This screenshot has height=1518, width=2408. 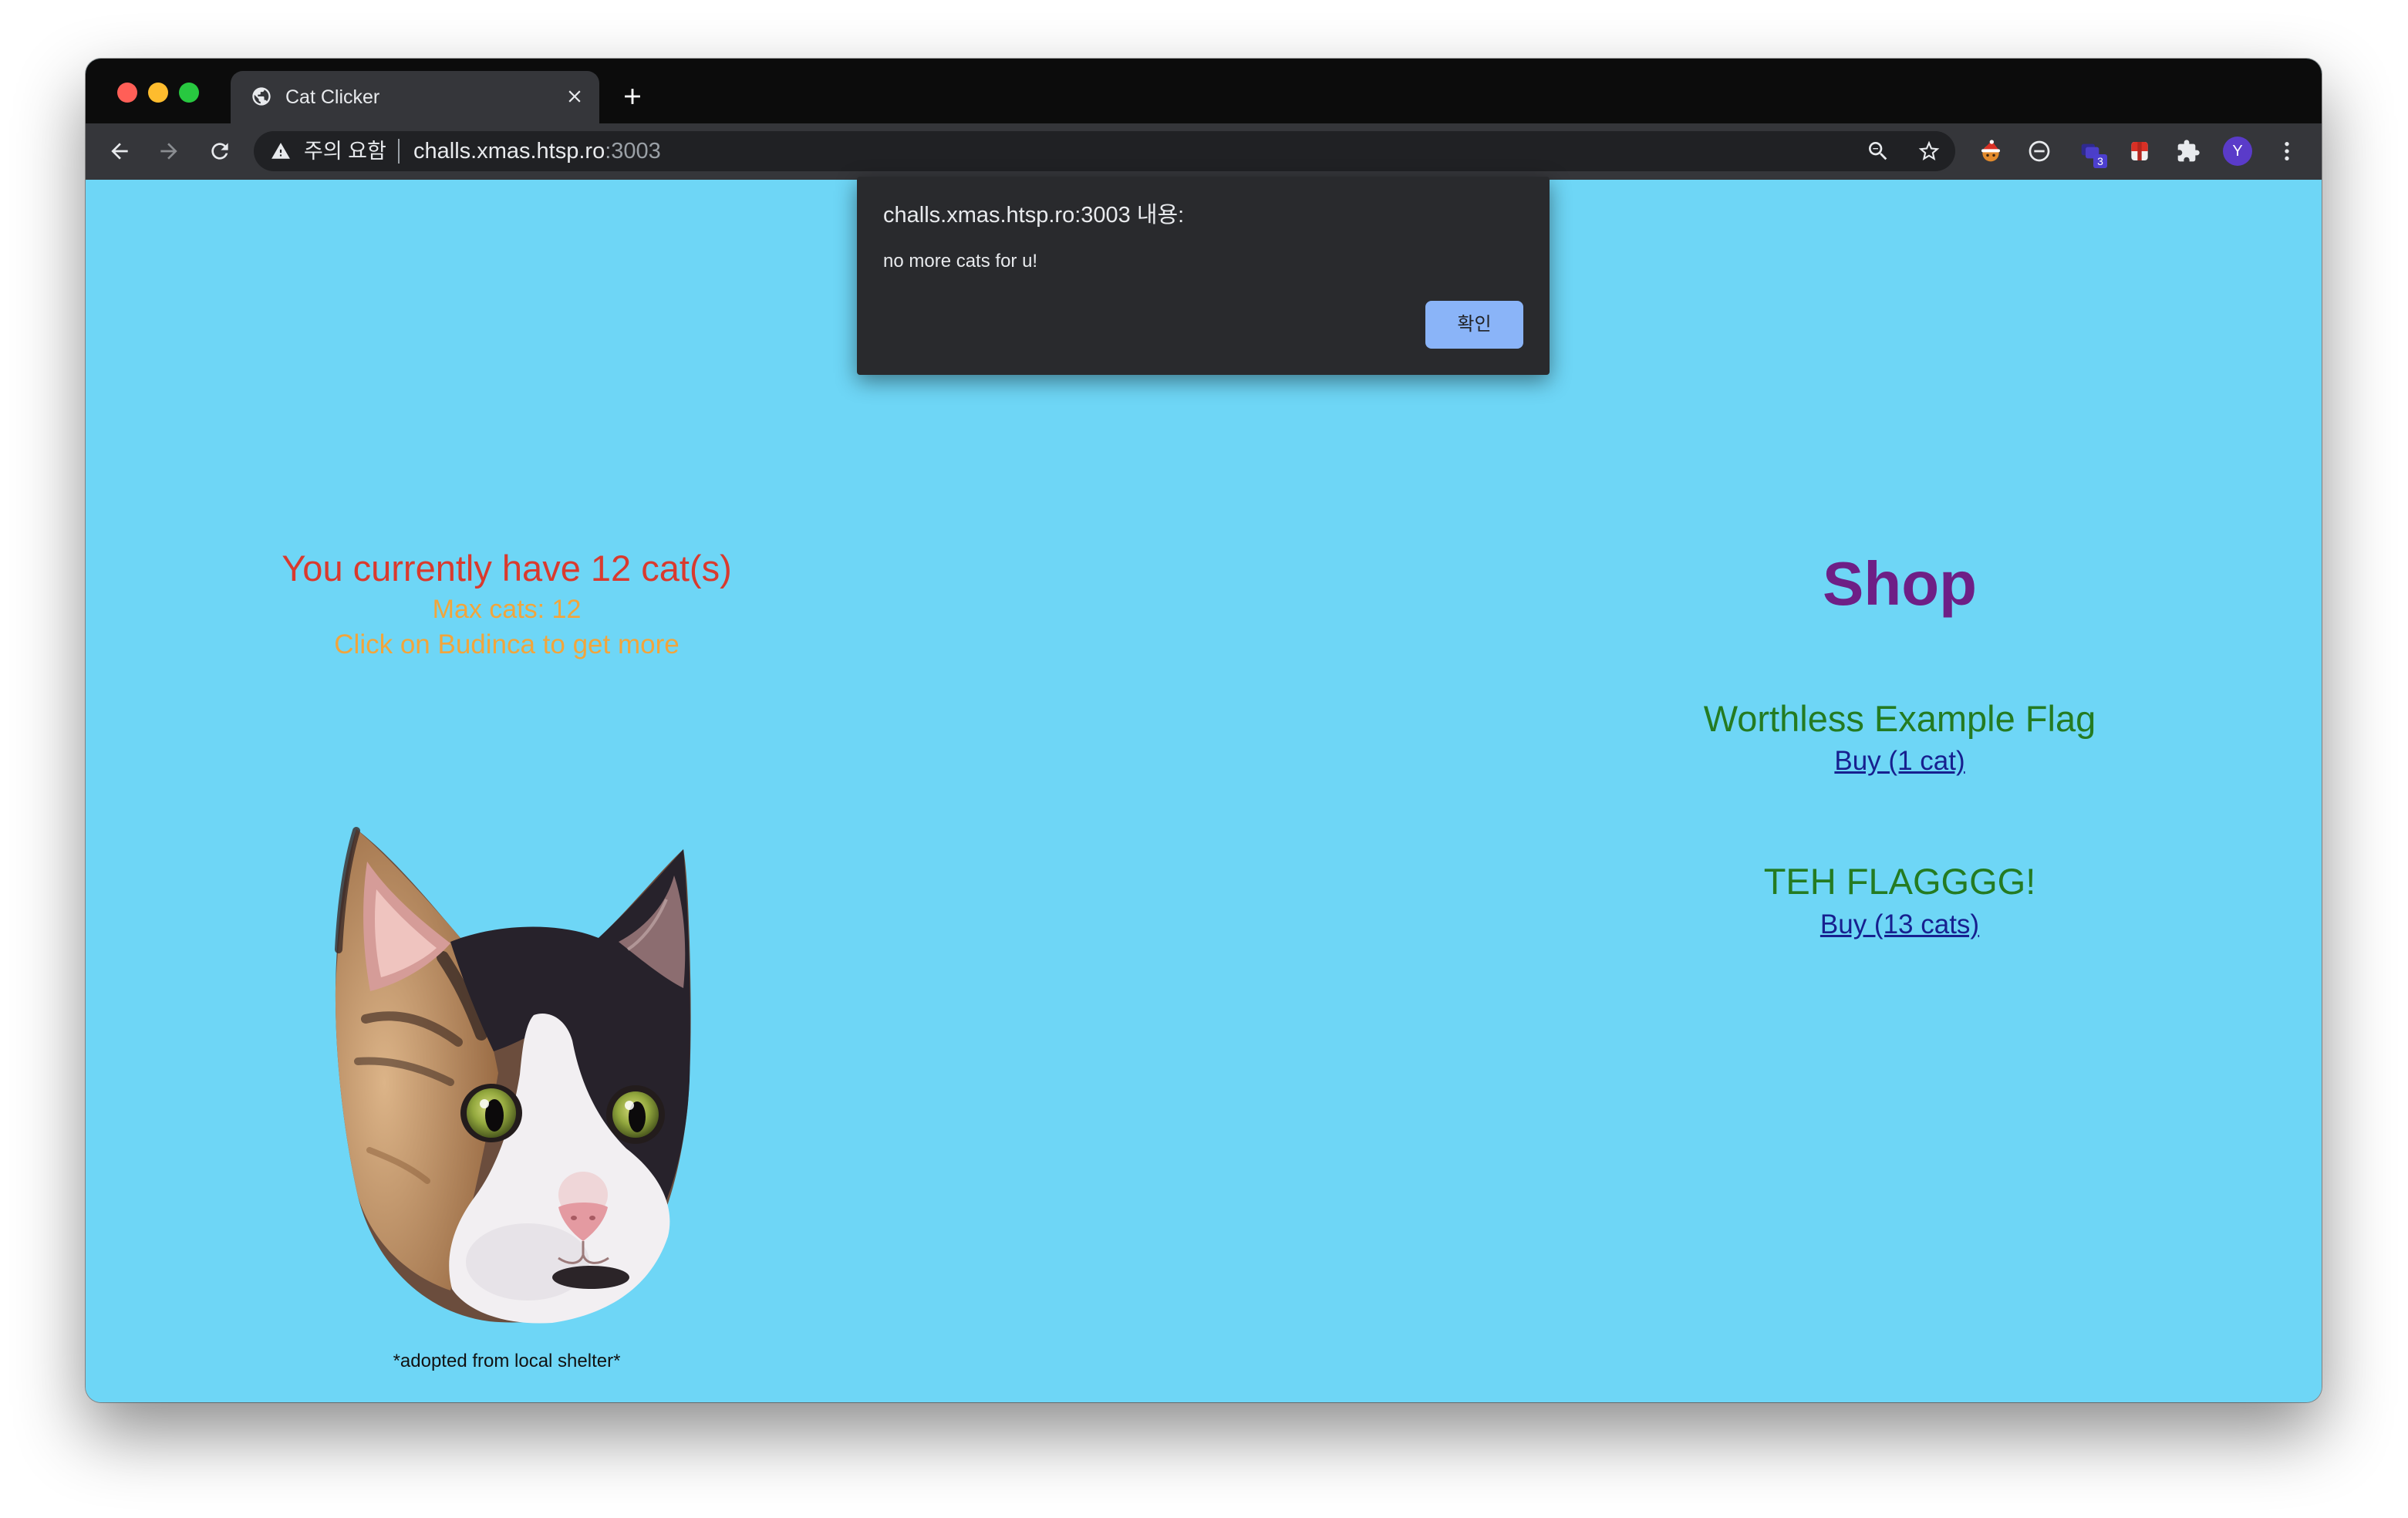 I want to click on tab-strip: Cat Clicker, so click(x=1204, y=91).